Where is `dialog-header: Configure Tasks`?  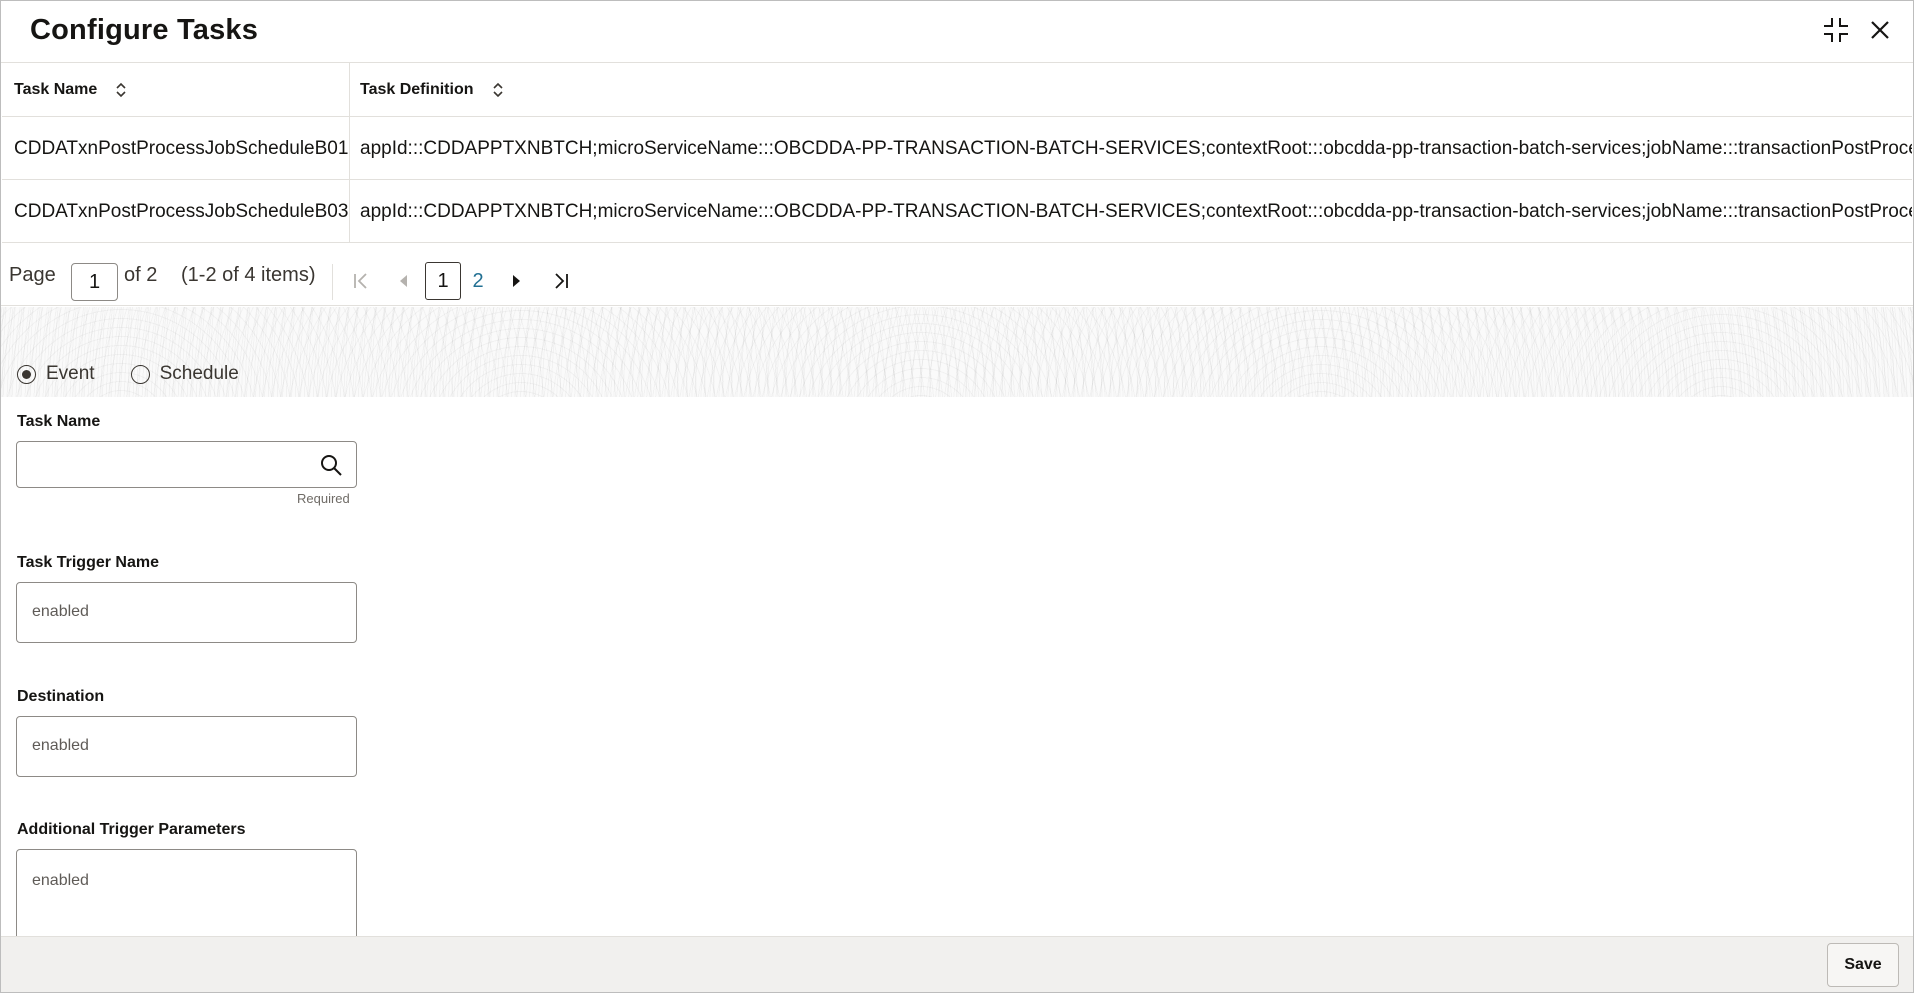 dialog-header: Configure Tasks is located at coordinates (957, 32).